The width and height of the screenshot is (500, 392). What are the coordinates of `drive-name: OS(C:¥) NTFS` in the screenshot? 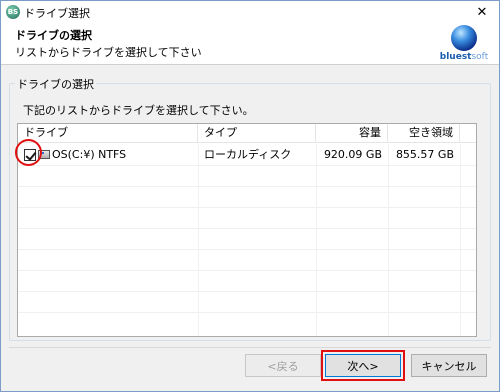 It's located at (89, 154).